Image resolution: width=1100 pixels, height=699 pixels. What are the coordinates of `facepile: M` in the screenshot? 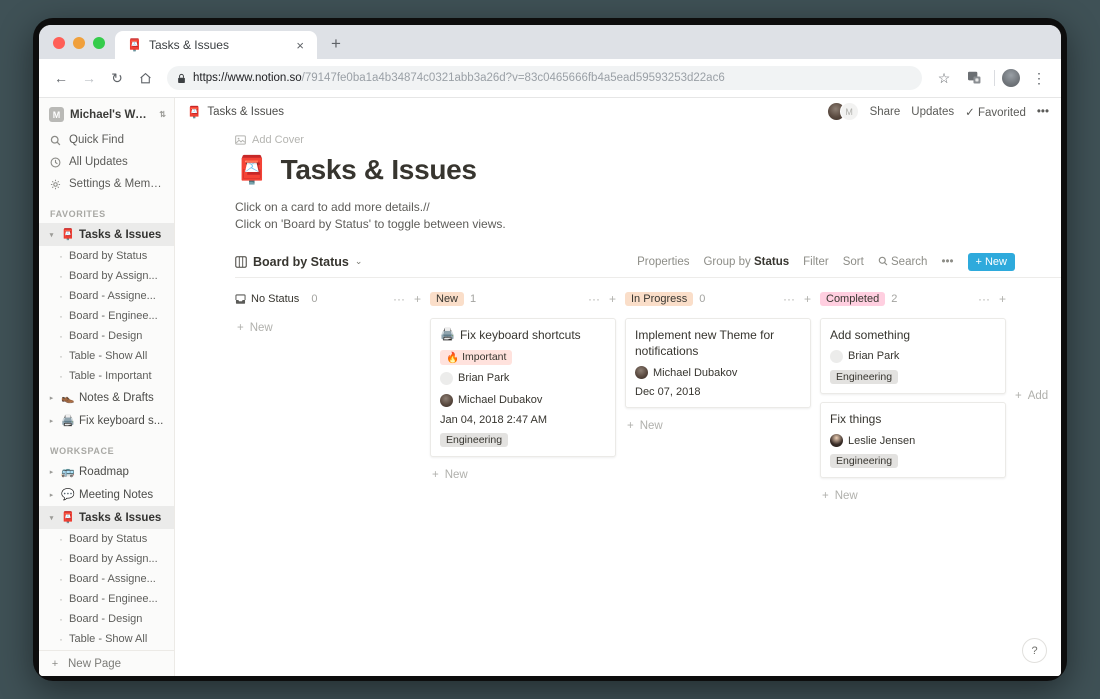 It's located at (842, 111).